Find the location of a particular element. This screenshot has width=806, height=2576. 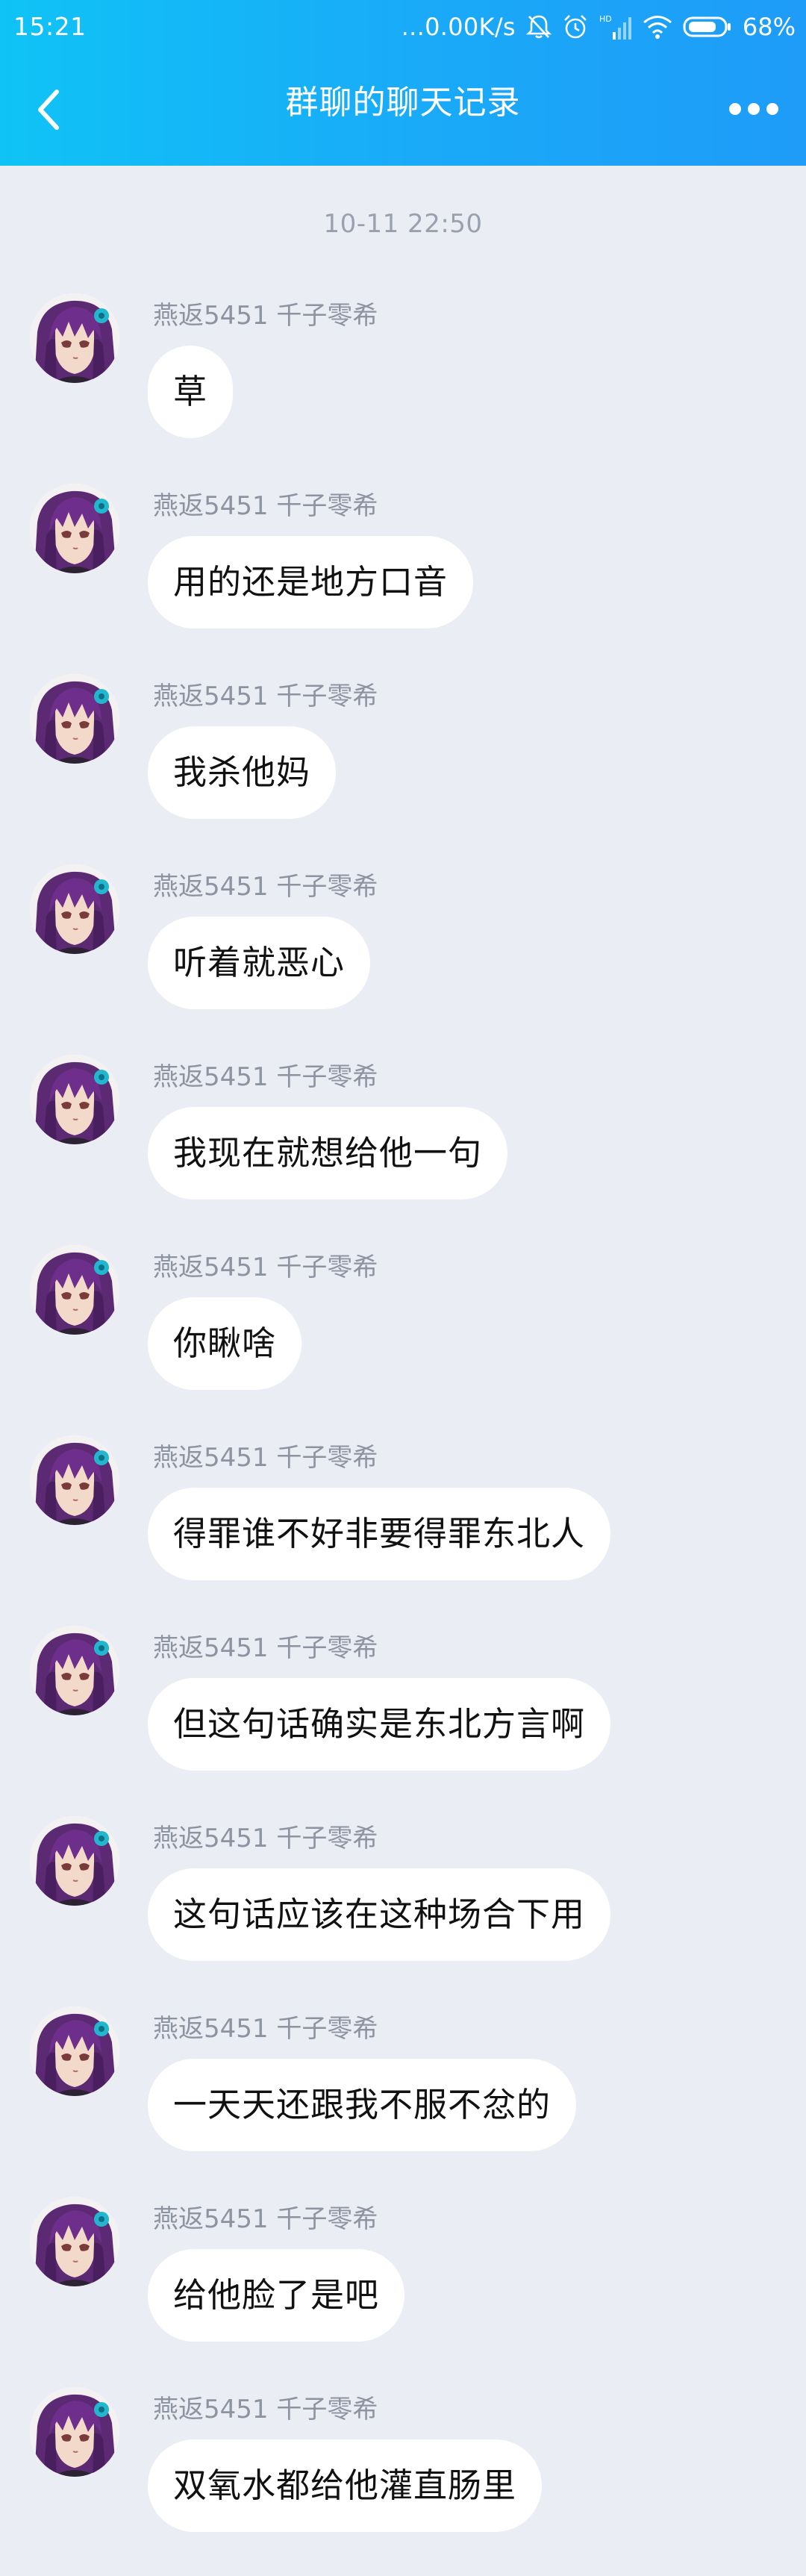

hd-label: HD is located at coordinates (606, 19).